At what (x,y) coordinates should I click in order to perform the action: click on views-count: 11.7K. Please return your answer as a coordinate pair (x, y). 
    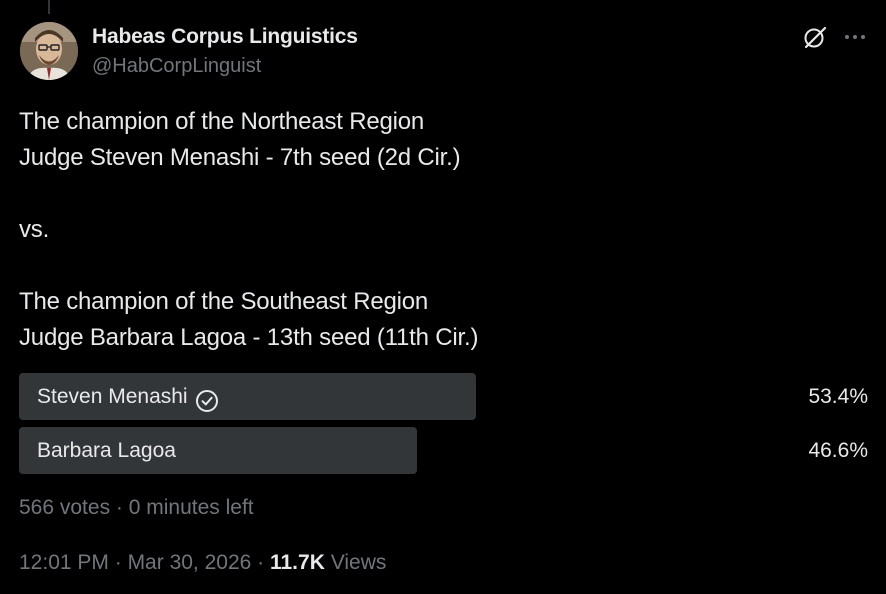
    Looking at the image, I should click on (297, 562).